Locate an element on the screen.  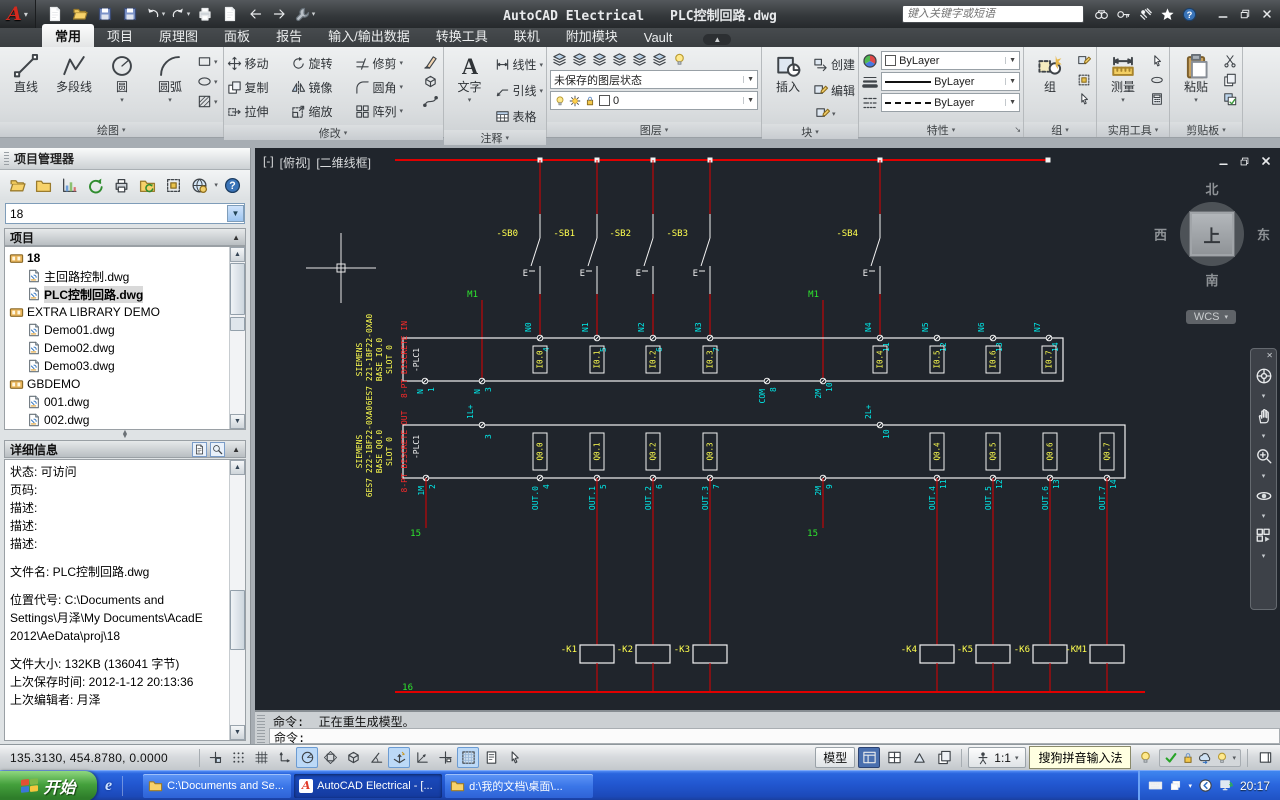
tab-项目: 项目 is located at coordinates (120, 35).